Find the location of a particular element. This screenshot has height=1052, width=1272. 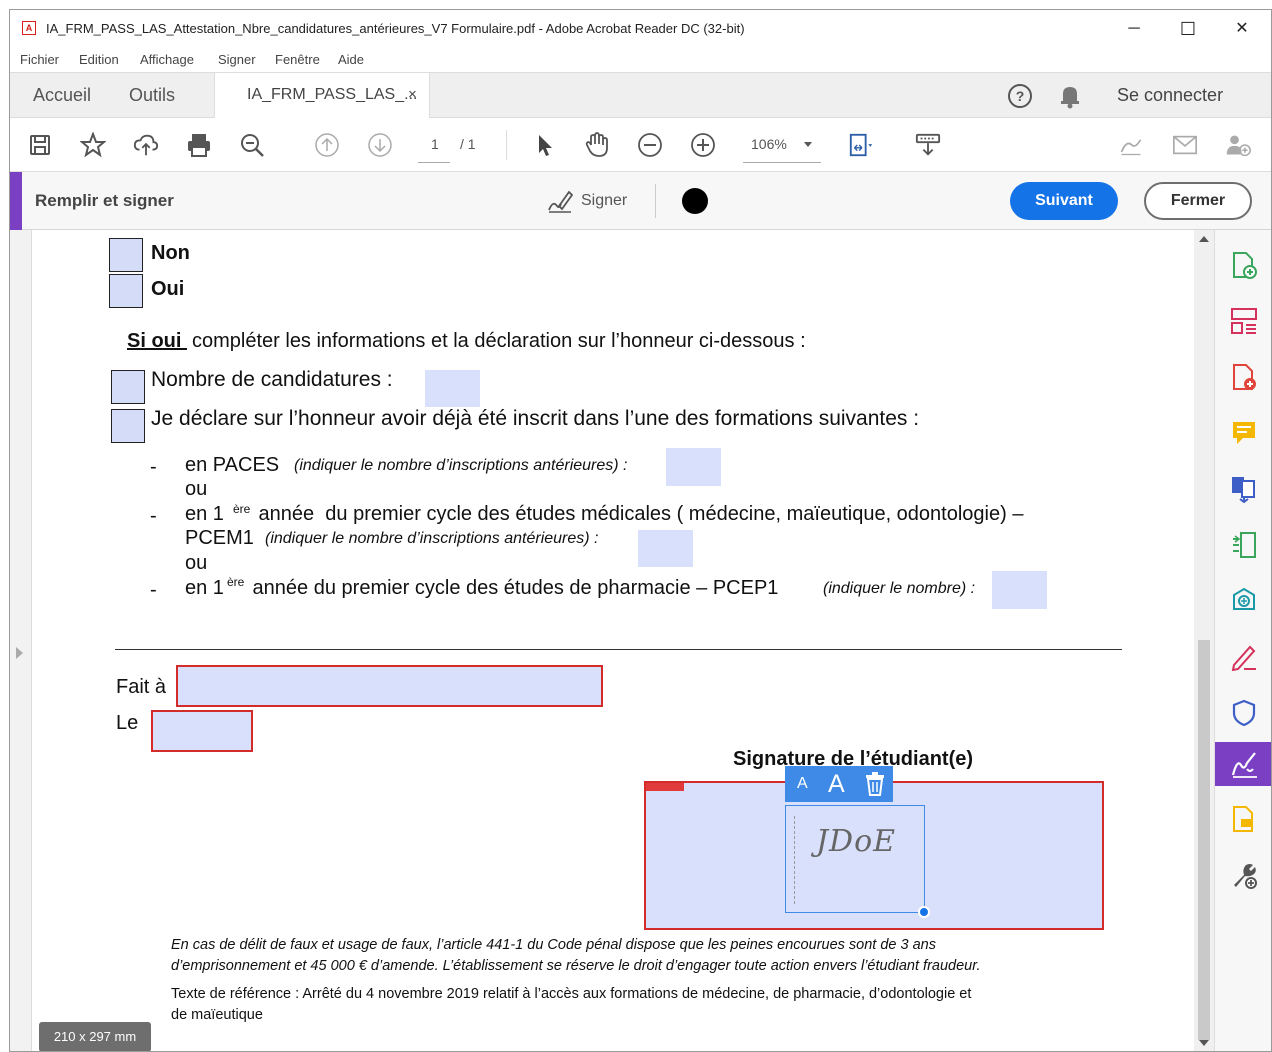

checkbox-nombre-candidatures is located at coordinates (128, 387).